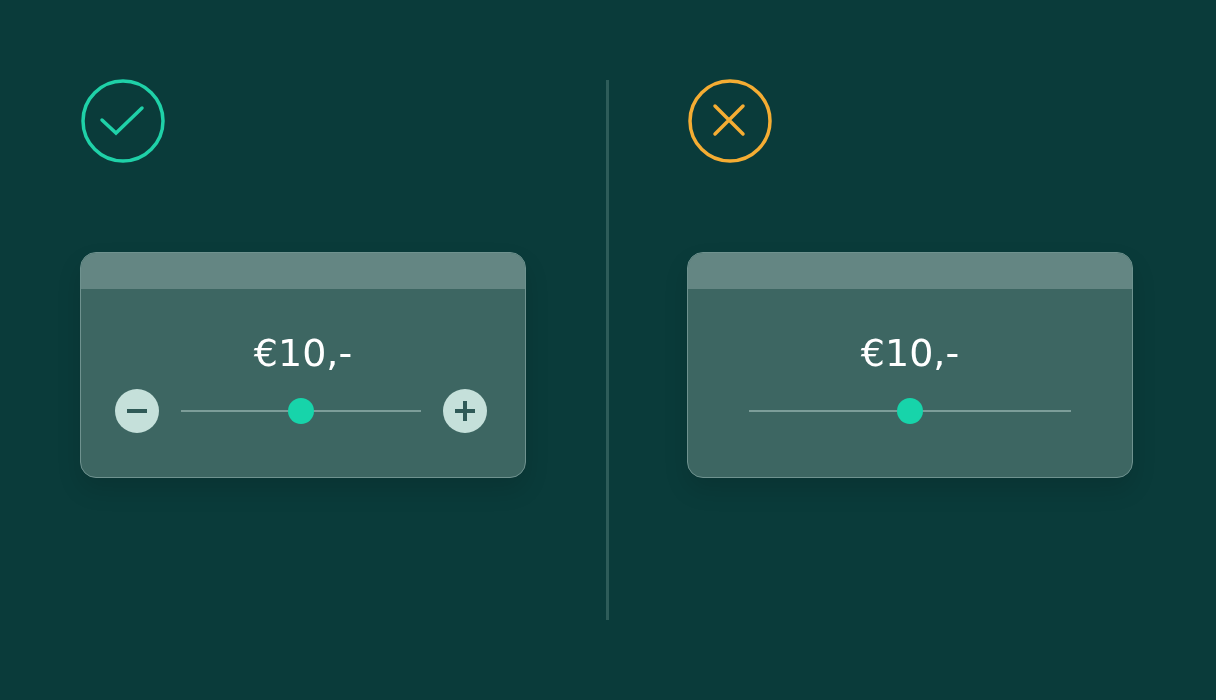 This screenshot has width=1216, height=700. Describe the element at coordinates (730, 121) in the screenshot. I see `close-icon` at that location.